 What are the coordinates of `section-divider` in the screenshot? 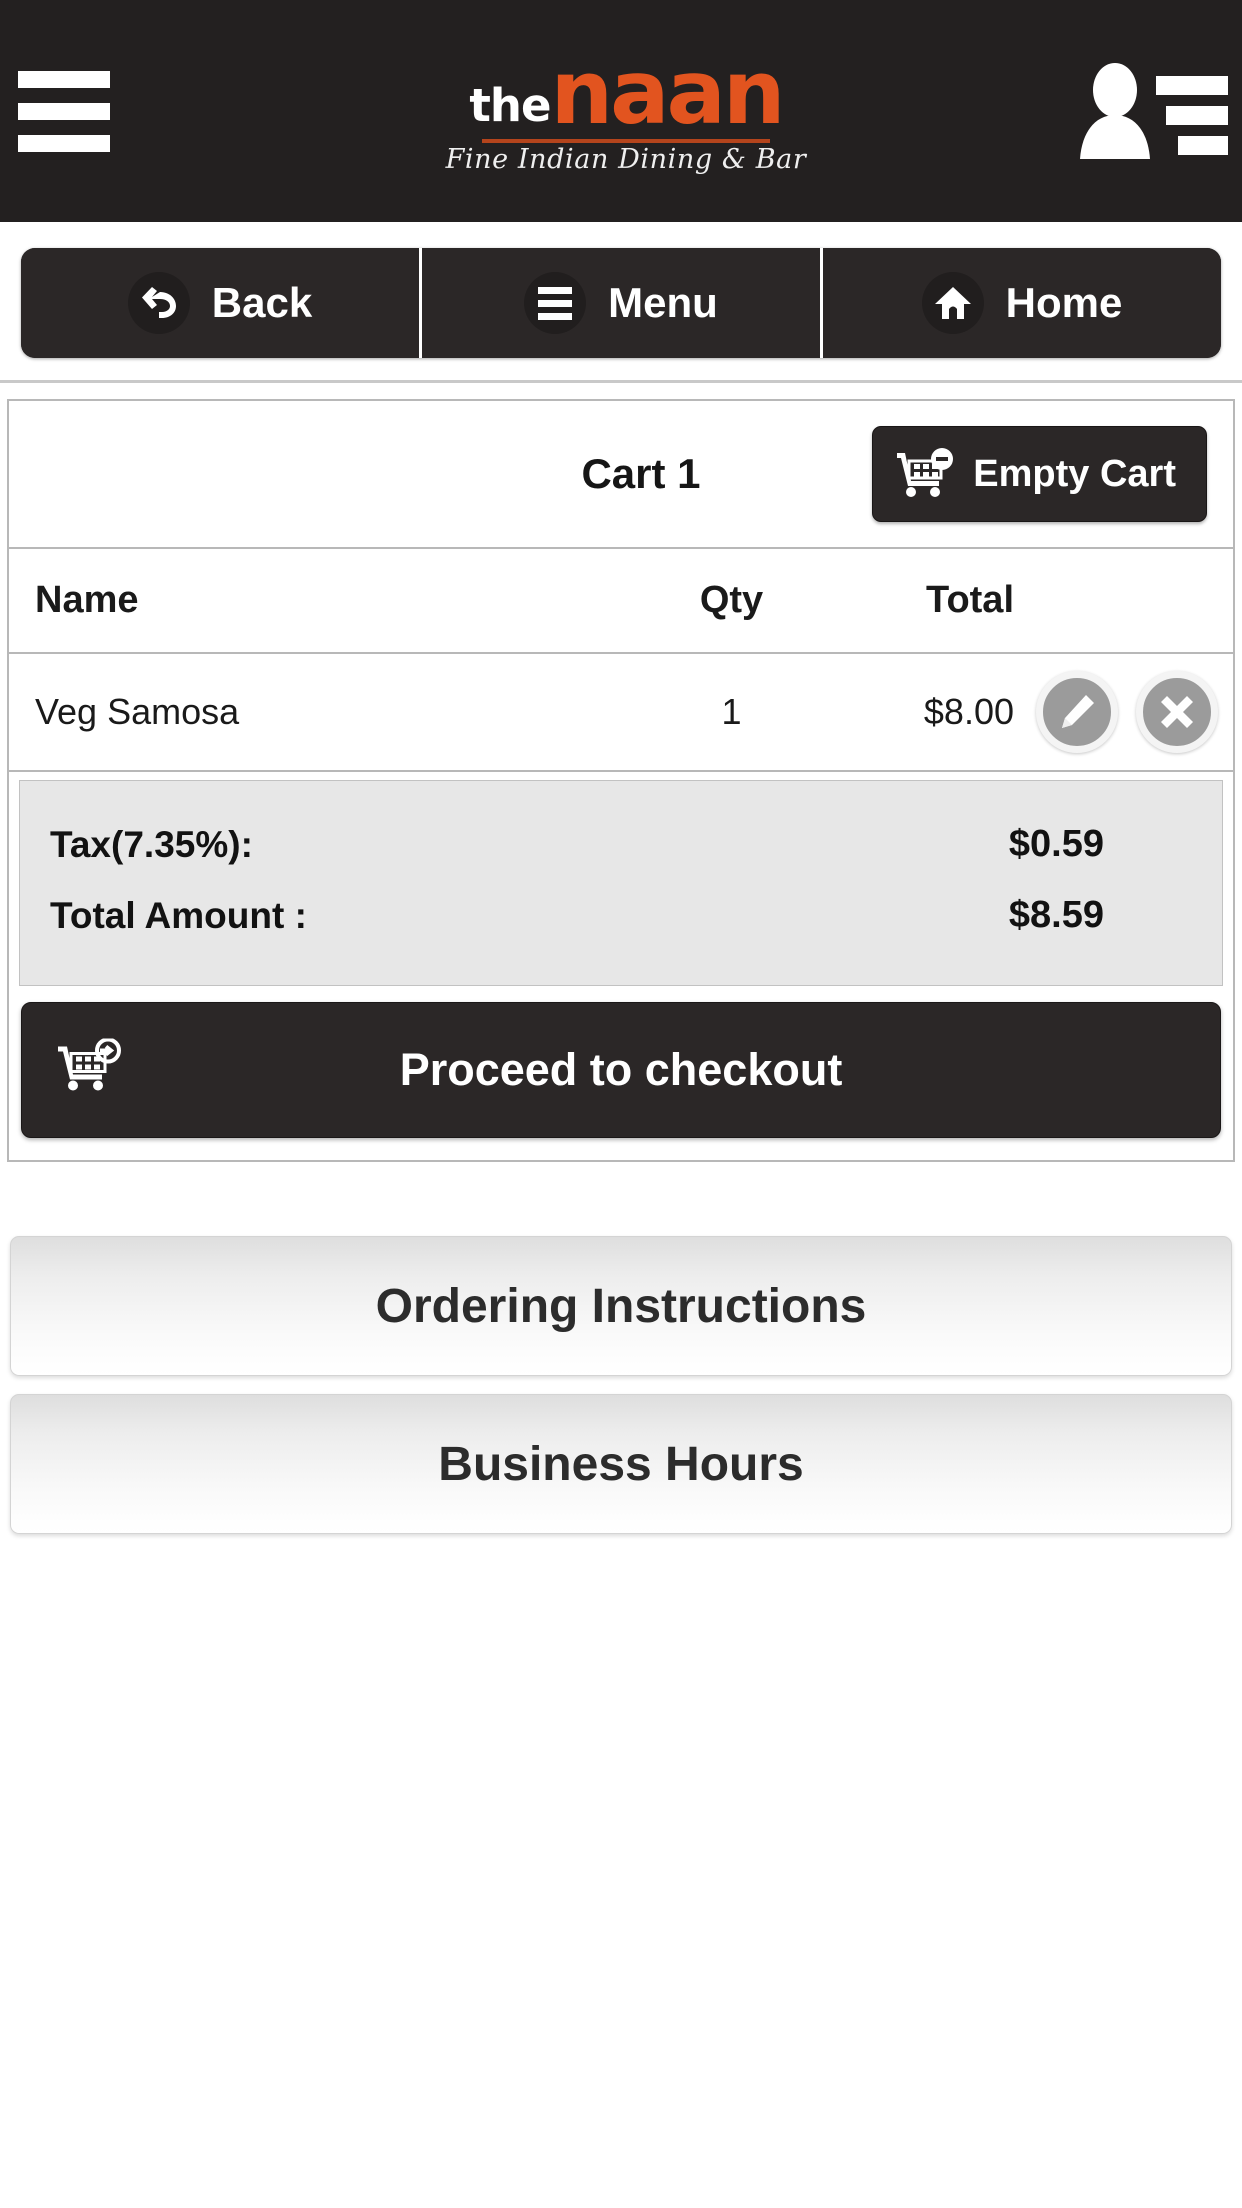 It's located at (621, 381).